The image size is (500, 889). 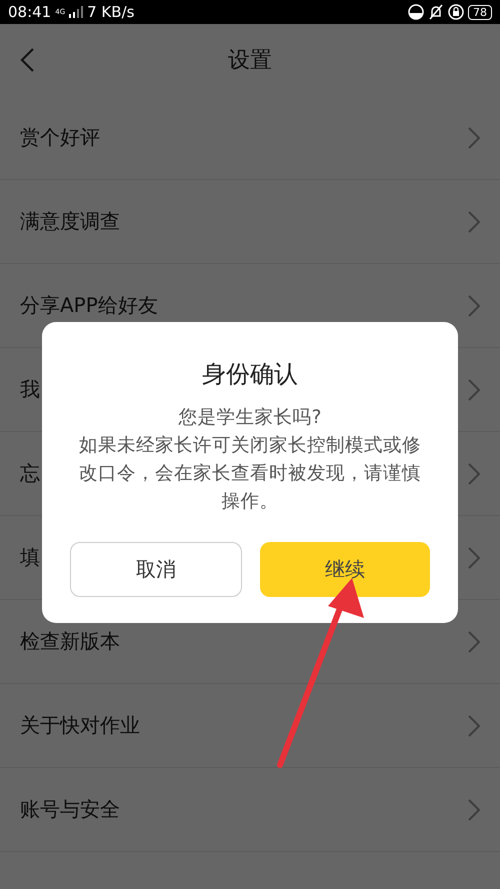 I want to click on settings-item: 分享APP给好友, so click(x=89, y=305).